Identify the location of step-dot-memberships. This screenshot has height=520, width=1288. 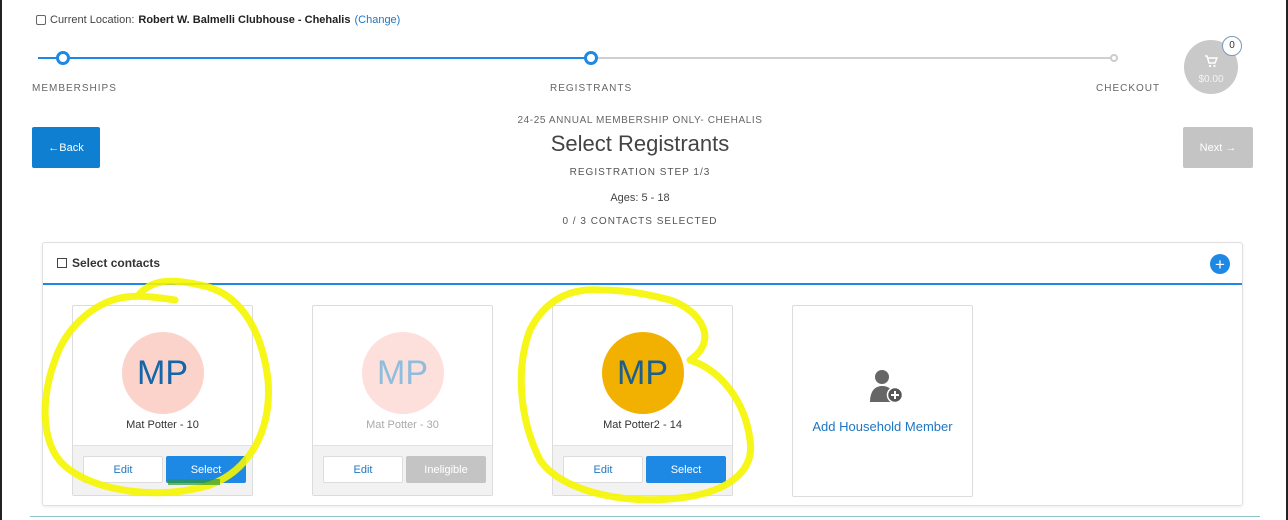
(63, 58).